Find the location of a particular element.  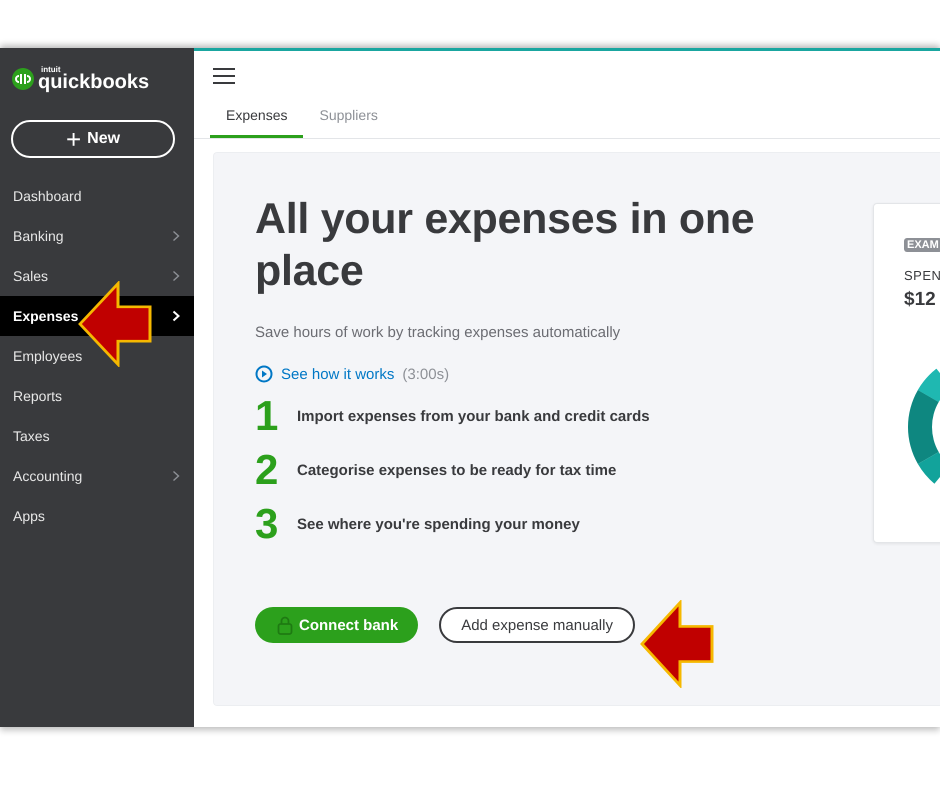

amount-text: $12 is located at coordinates (920, 300).